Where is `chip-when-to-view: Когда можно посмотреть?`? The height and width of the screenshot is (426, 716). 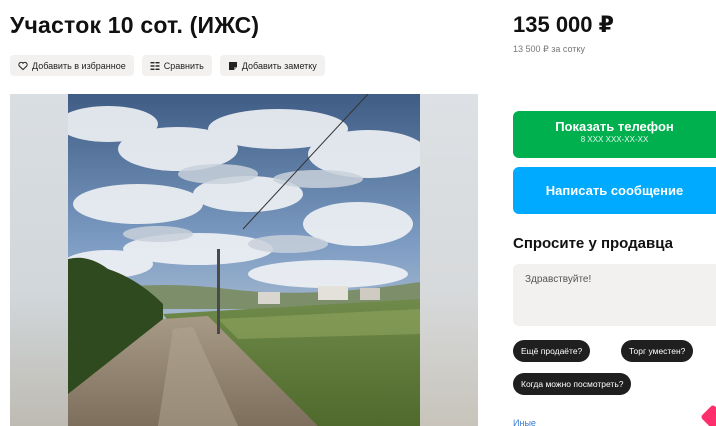 chip-when-to-view: Когда можно посмотреть? is located at coordinates (572, 384).